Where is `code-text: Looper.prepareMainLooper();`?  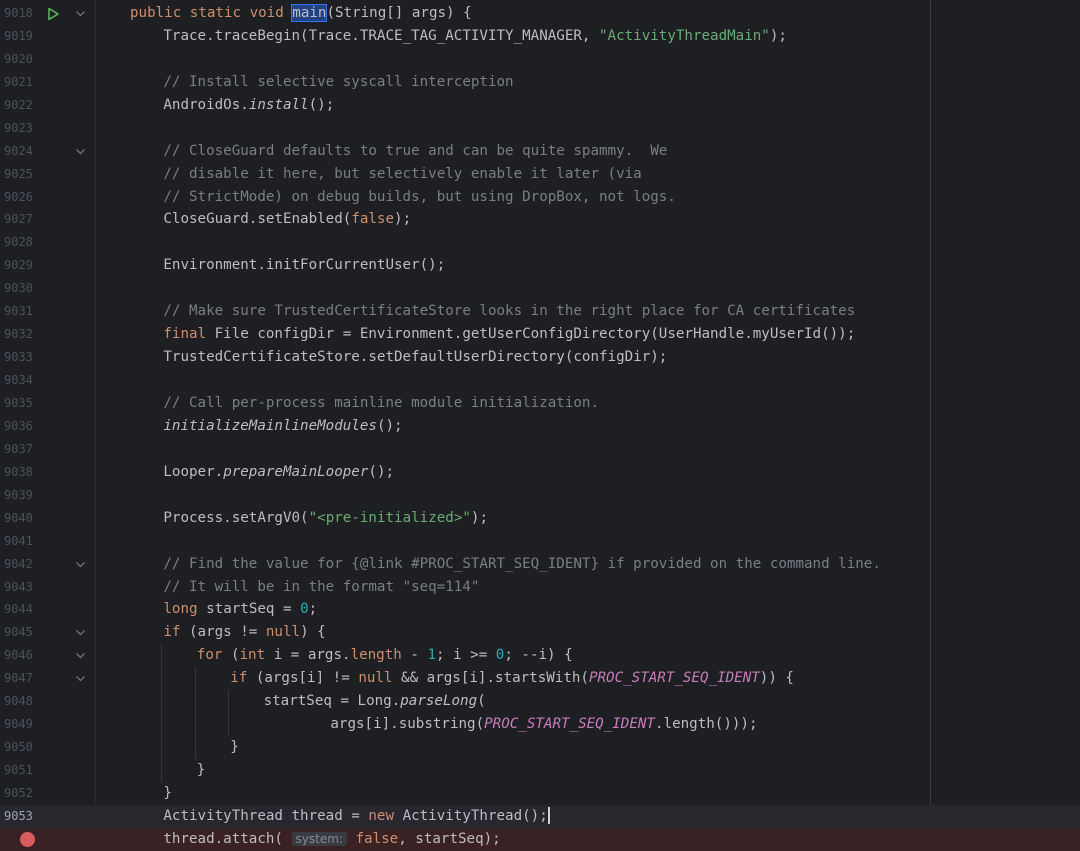 code-text: Looper.prepareMainLooper(); is located at coordinates (278, 472).